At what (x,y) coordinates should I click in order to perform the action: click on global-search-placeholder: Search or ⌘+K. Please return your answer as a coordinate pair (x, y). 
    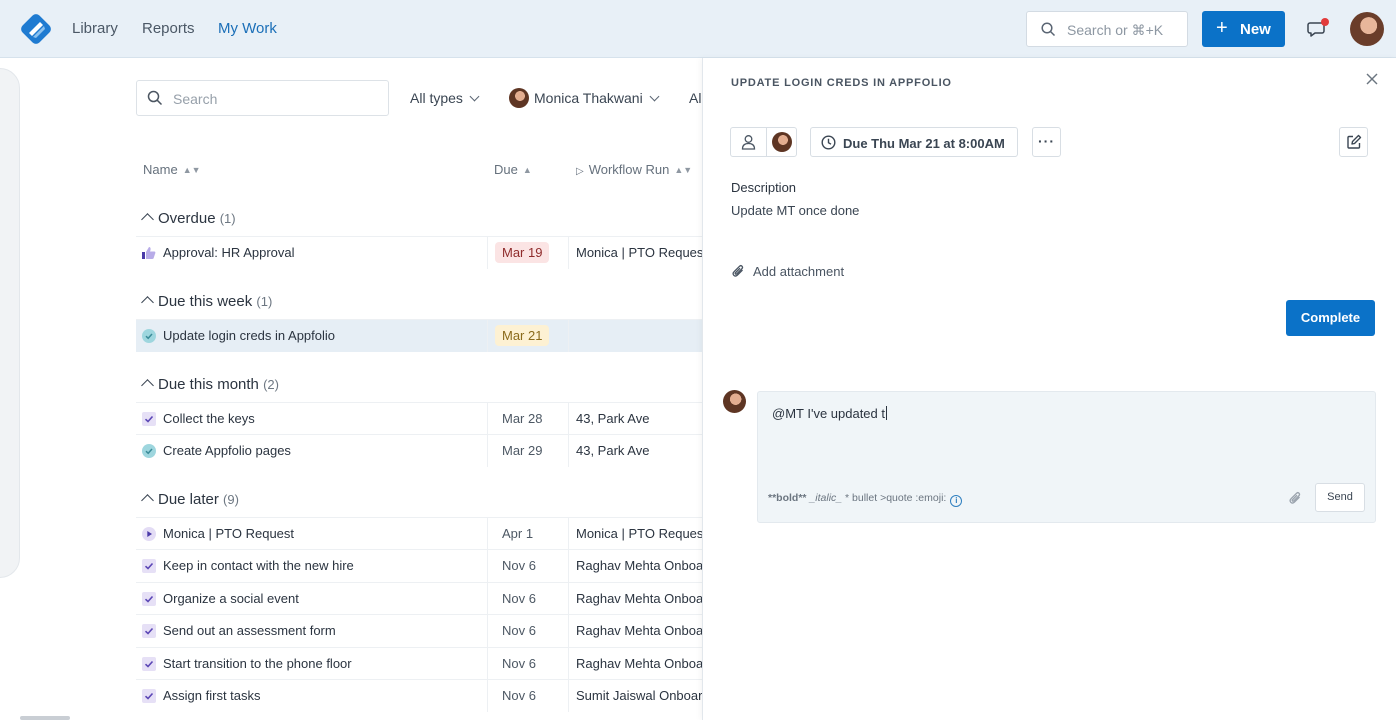
    Looking at the image, I should click on (1115, 30).